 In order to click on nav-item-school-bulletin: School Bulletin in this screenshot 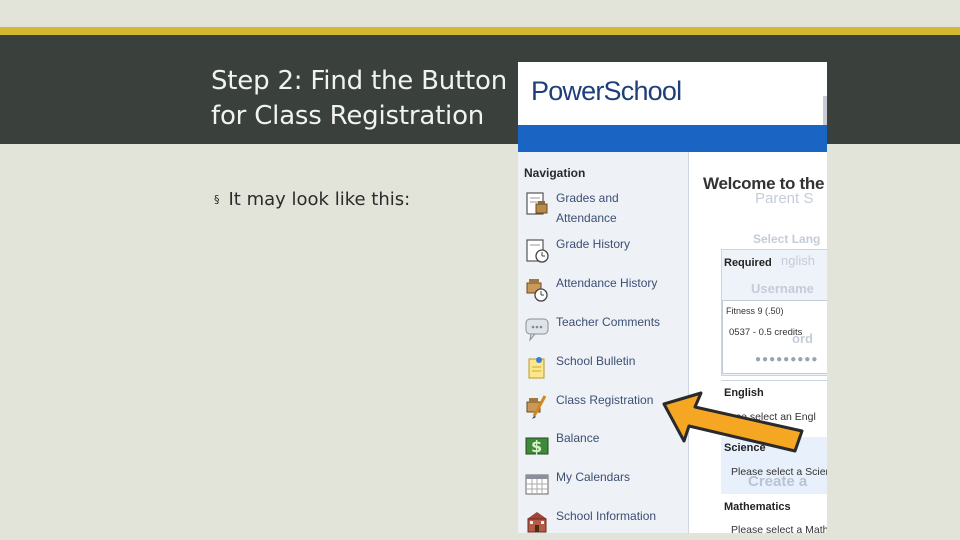, I will do `click(603, 369)`.